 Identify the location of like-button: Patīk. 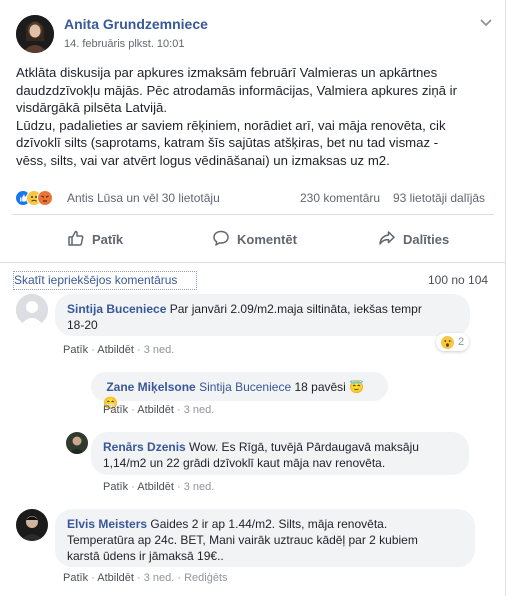
(95, 239).